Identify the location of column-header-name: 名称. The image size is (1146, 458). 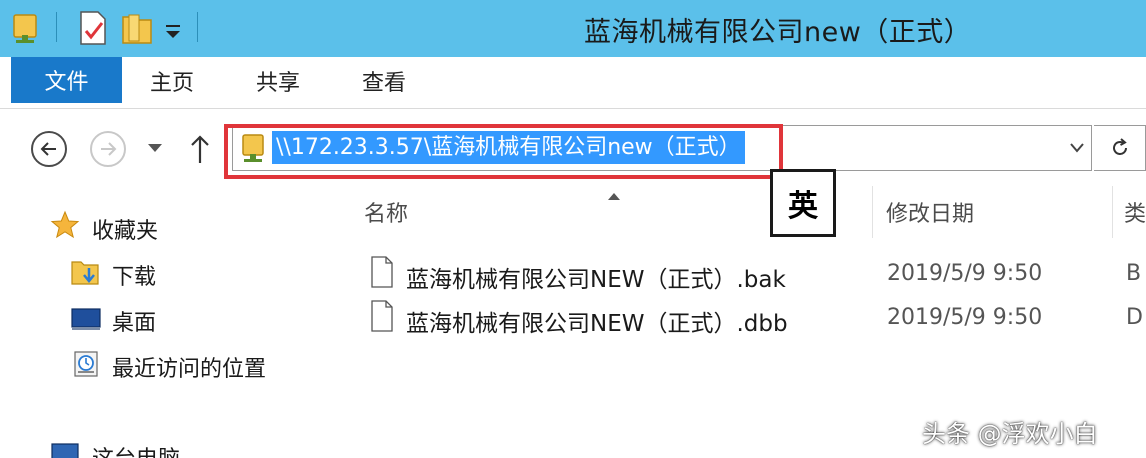
(386, 212).